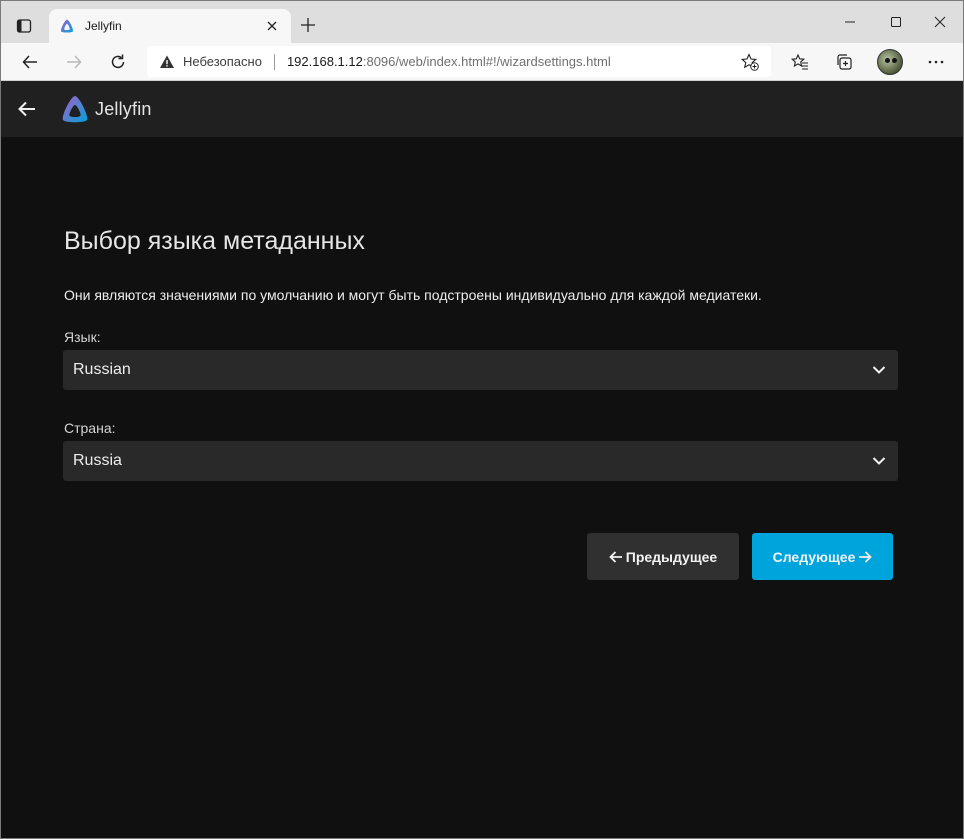  I want to click on close-icon, so click(272, 26).